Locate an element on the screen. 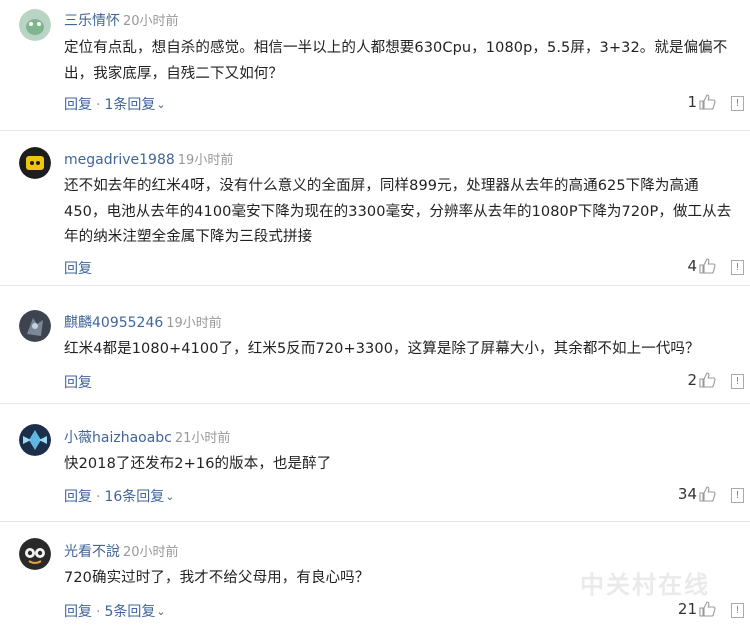  like-button: 21 is located at coordinates (697, 609).